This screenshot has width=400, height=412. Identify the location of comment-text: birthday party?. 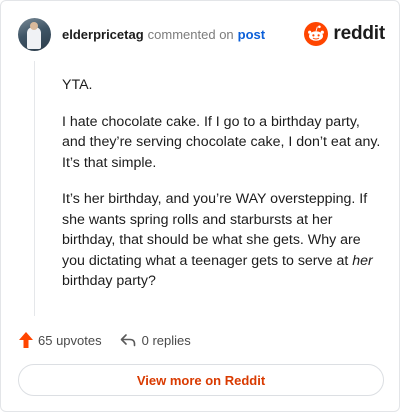
(109, 281).